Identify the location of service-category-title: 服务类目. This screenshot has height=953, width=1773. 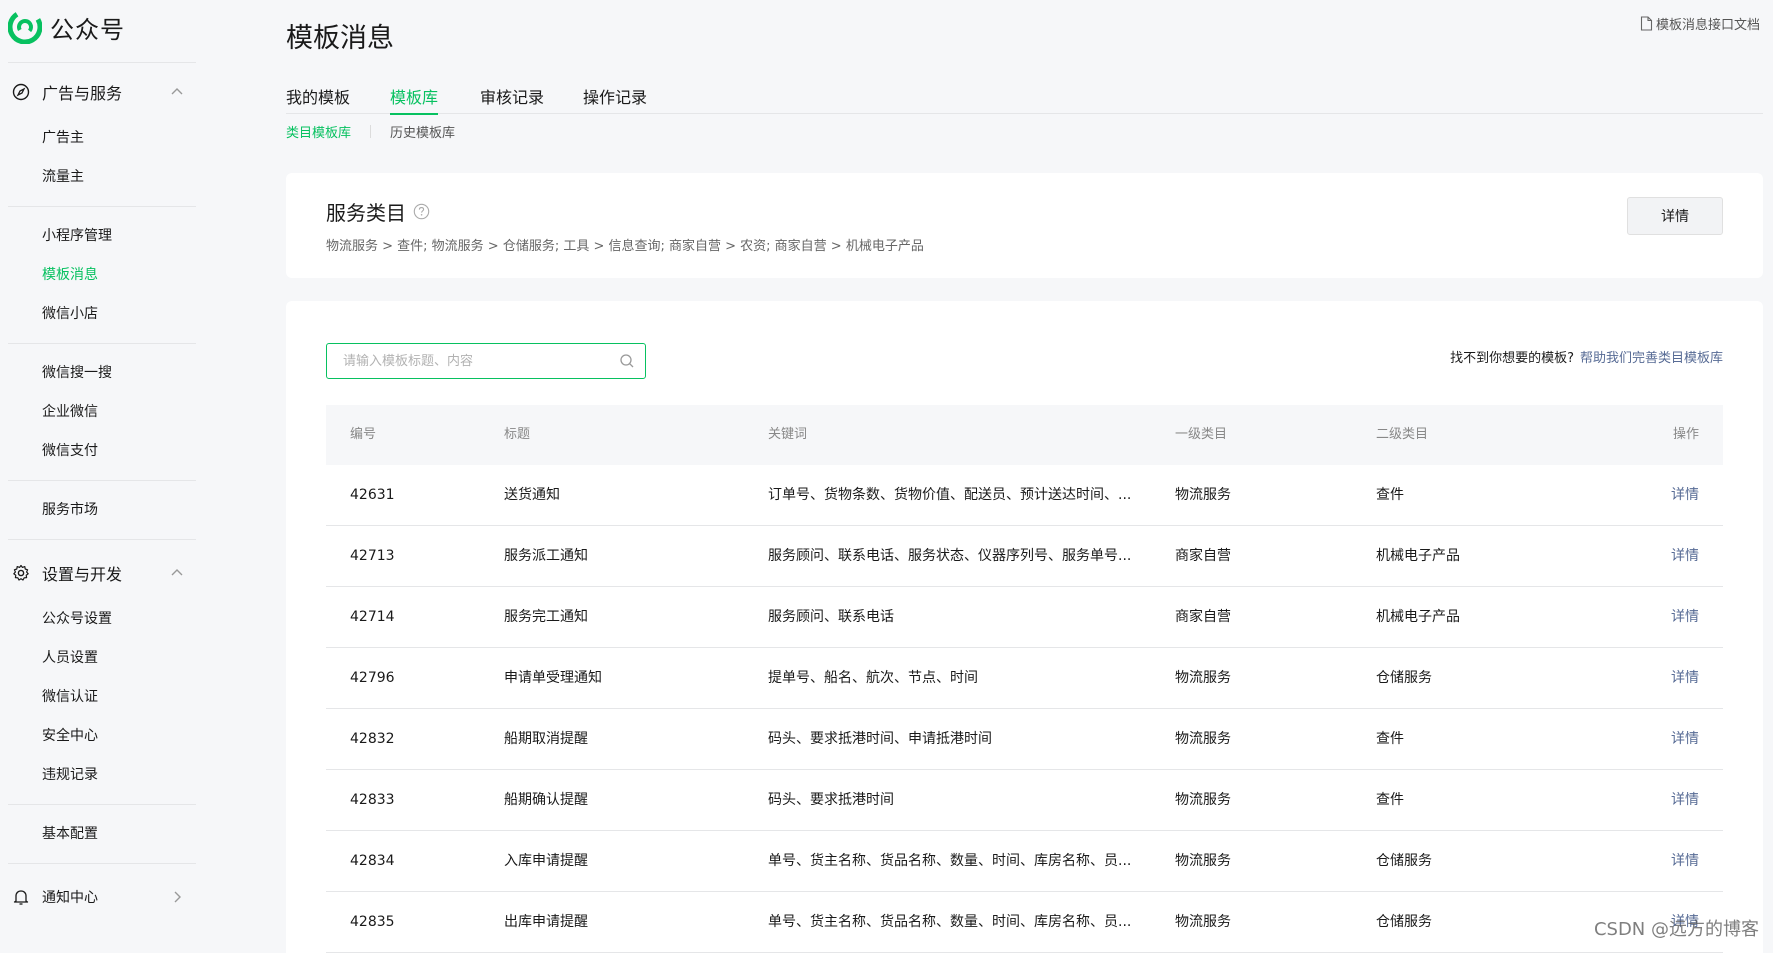
(378, 211).